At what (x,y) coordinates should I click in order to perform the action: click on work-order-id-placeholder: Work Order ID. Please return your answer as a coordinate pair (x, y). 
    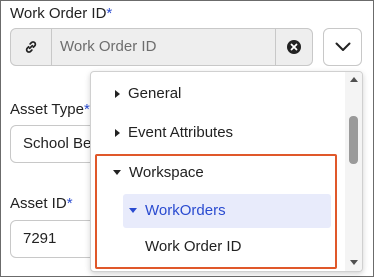
    Looking at the image, I should click on (108, 46).